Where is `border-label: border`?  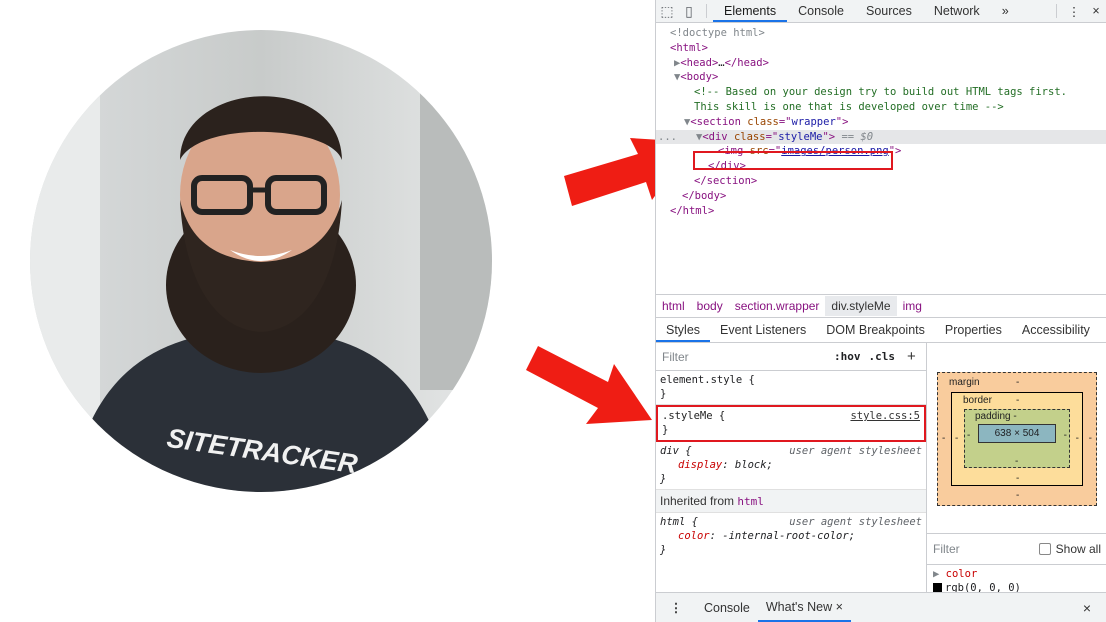
border-label: border is located at coordinates (977, 400).